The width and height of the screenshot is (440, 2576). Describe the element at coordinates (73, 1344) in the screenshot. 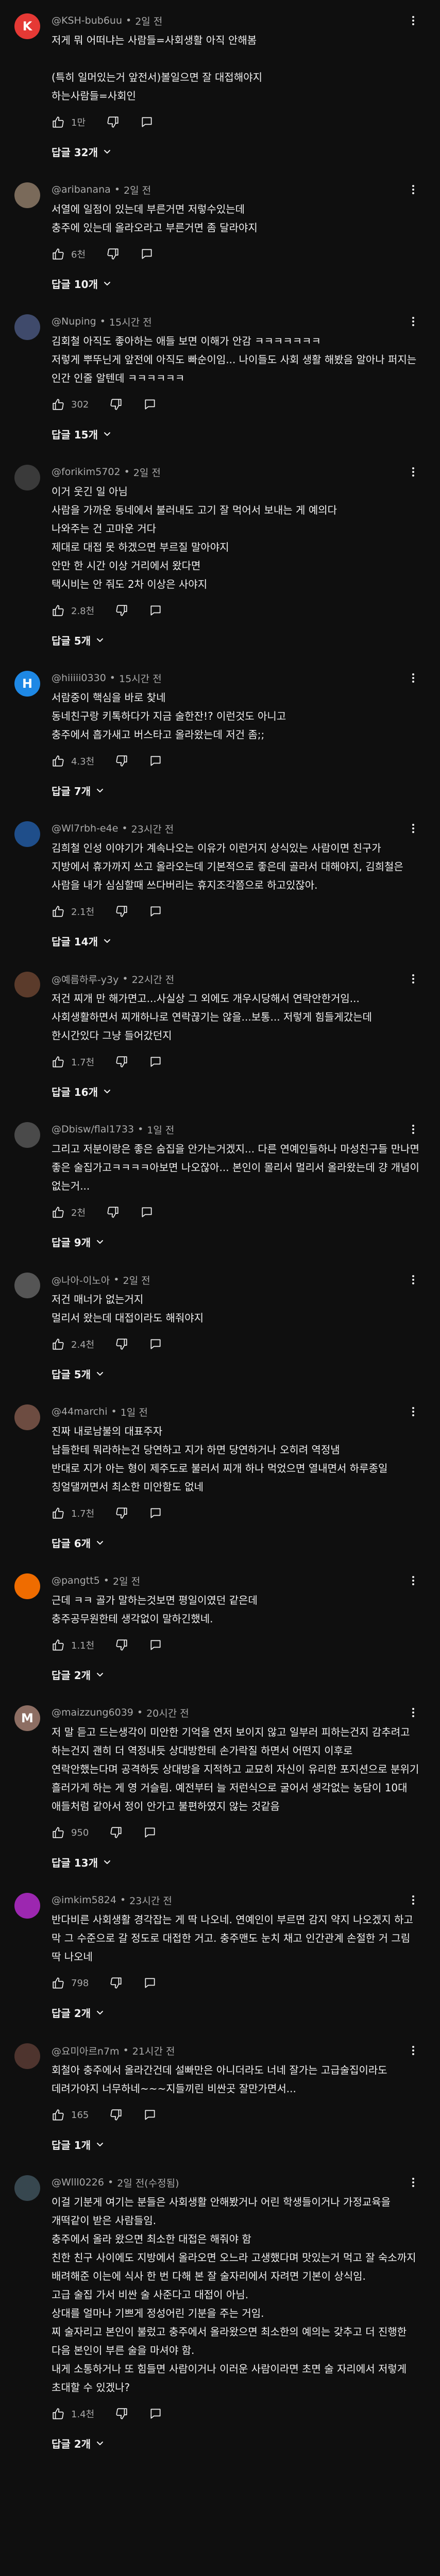

I see `like-button: 2.4천` at that location.